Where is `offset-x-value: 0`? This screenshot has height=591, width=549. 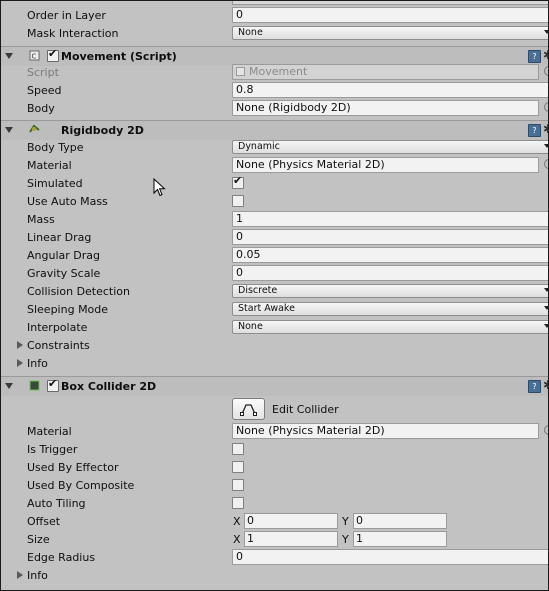 offset-x-value: 0 is located at coordinates (250, 520).